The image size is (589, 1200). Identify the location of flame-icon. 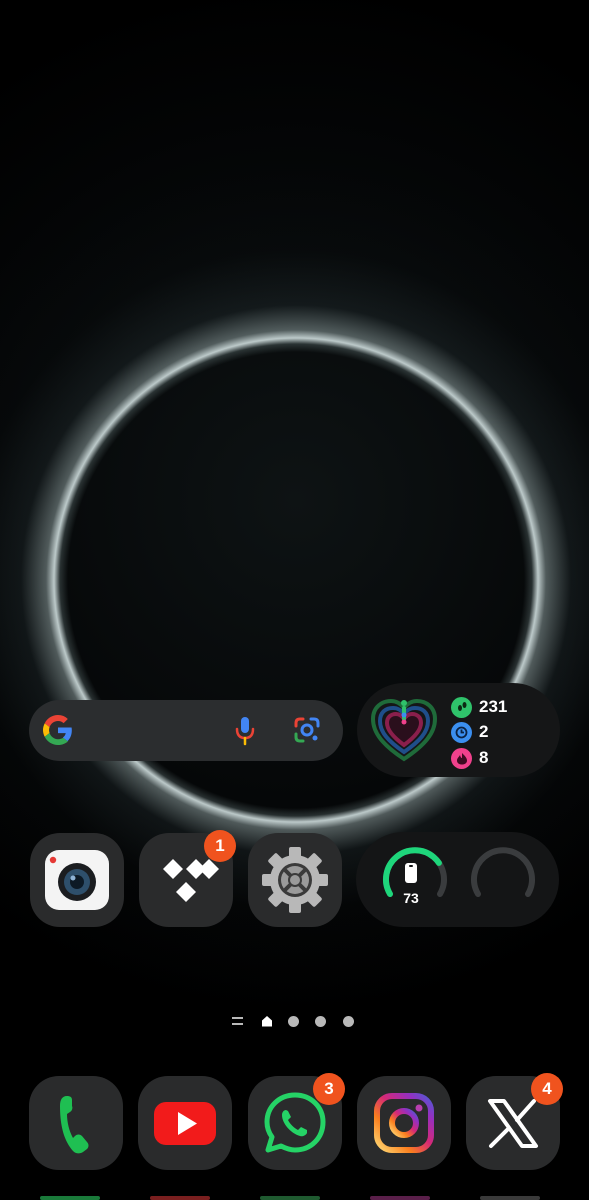
(461, 758).